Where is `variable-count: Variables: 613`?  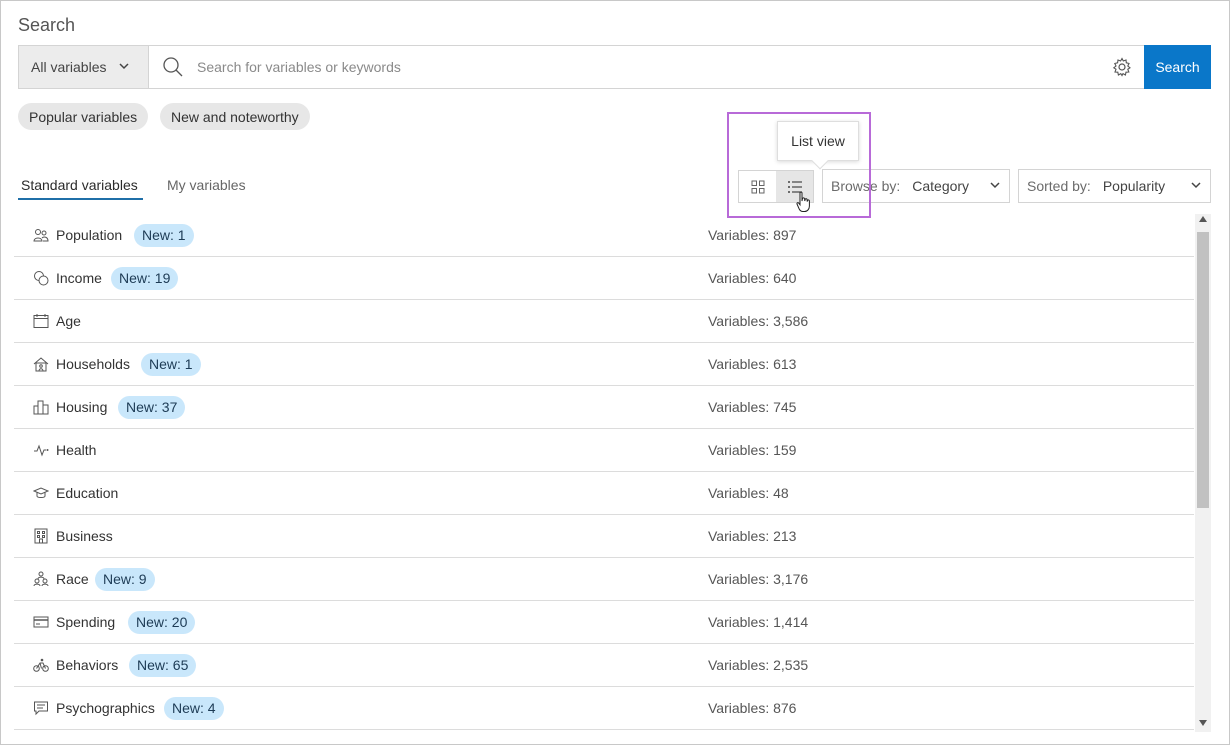
variable-count: Variables: 613 is located at coordinates (752, 364).